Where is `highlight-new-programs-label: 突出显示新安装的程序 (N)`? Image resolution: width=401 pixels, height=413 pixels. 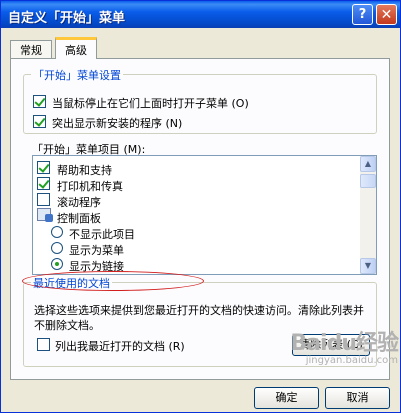
highlight-new-programs-label: 突出显示新安装的程序 (N) is located at coordinates (117, 123).